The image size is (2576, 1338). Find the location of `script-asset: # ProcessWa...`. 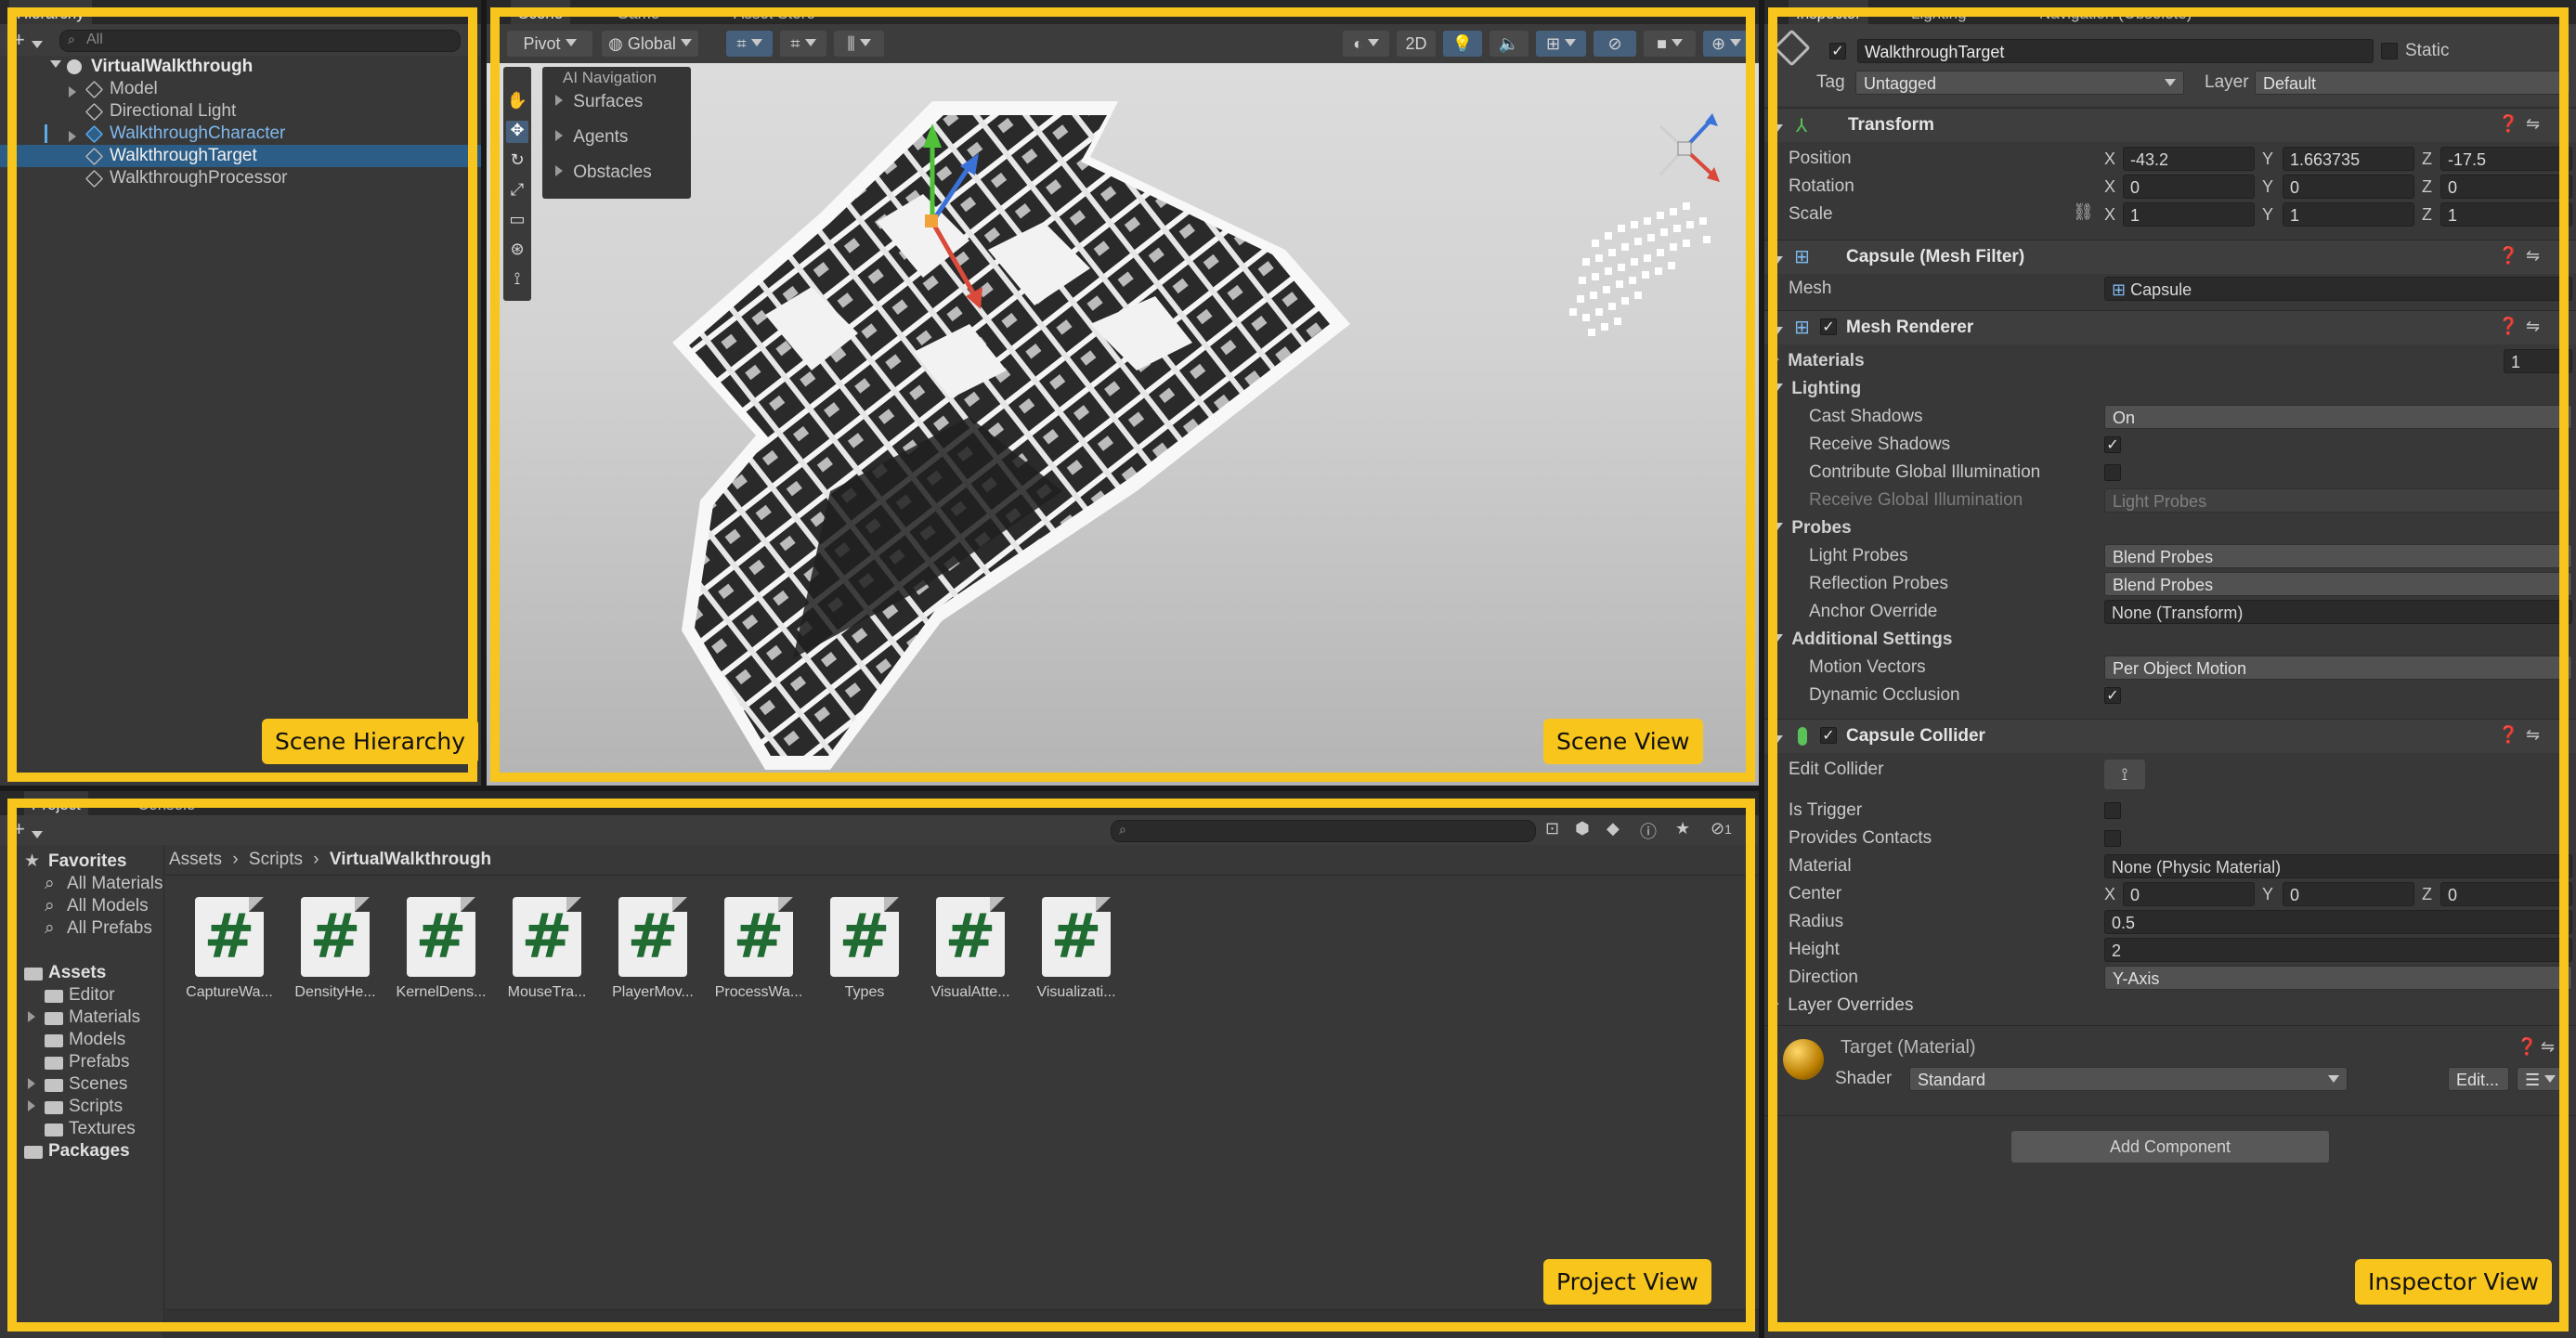

script-asset: # ProcessWa... is located at coordinates (758, 949).